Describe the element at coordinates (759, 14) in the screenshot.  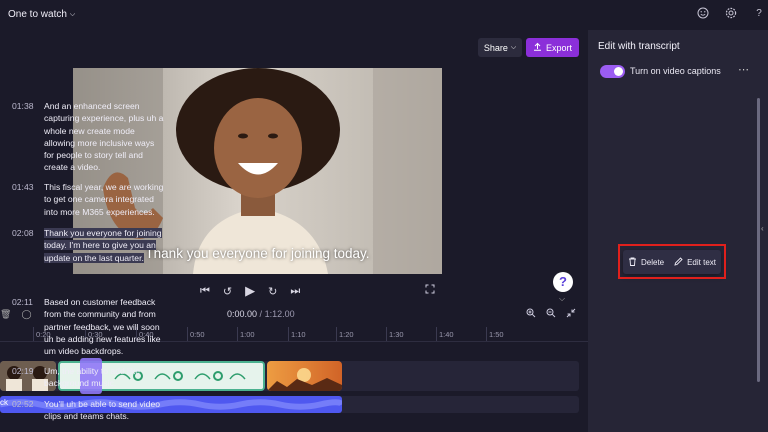
I see `help-icon: ?` at that location.